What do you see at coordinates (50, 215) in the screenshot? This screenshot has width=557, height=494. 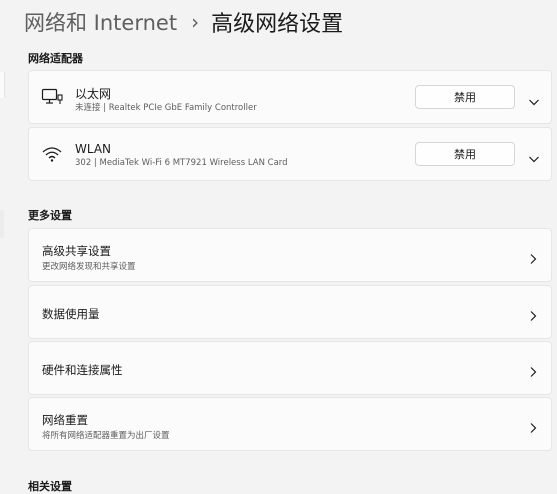 I see `section-header-more-settings: 更多设置` at bounding box center [50, 215].